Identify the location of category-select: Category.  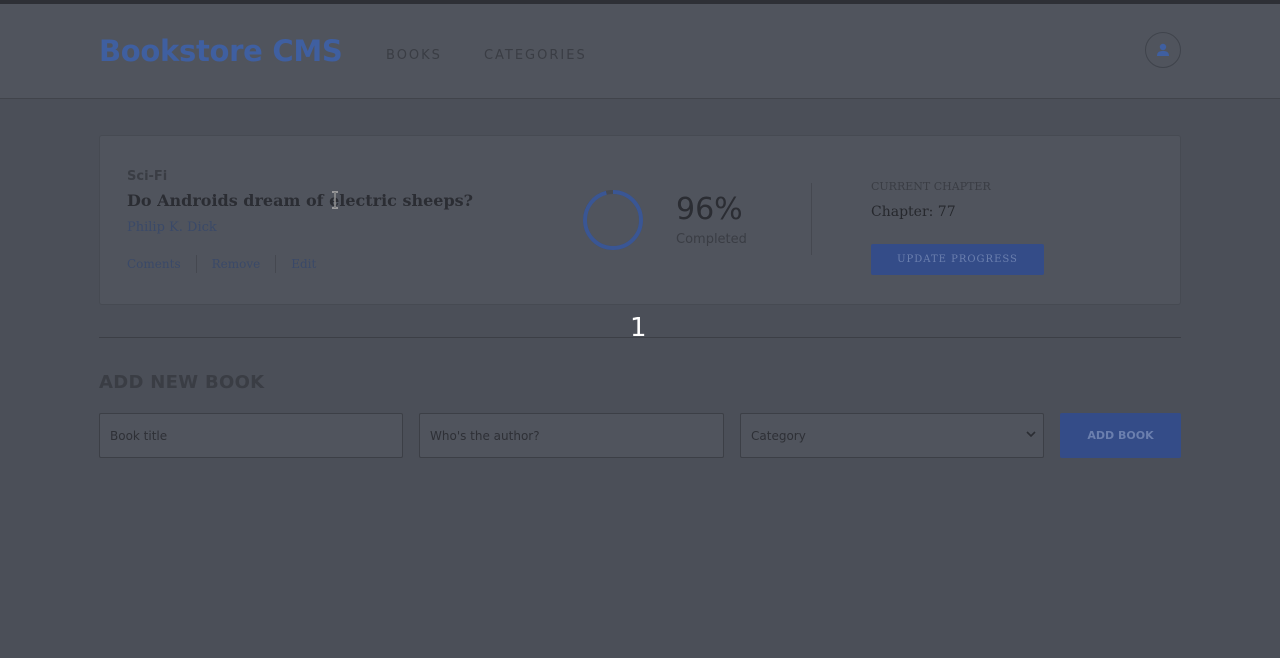
(892, 435).